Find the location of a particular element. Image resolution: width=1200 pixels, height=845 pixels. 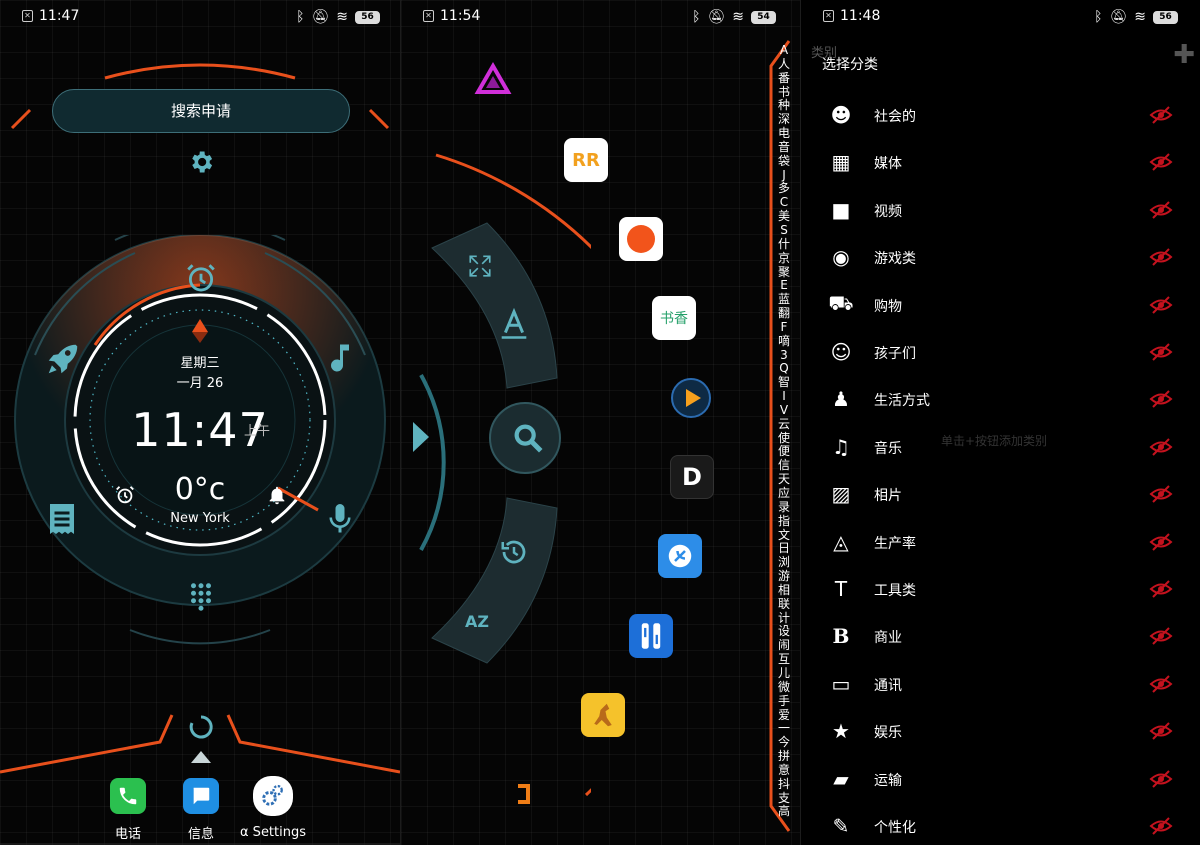

alphabet-letter: 京 is located at coordinates (784, 258).